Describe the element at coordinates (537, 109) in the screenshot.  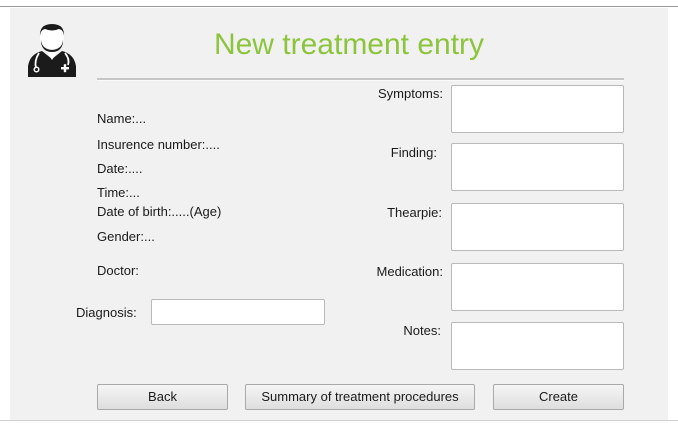
I see `symptoms-textarea` at that location.